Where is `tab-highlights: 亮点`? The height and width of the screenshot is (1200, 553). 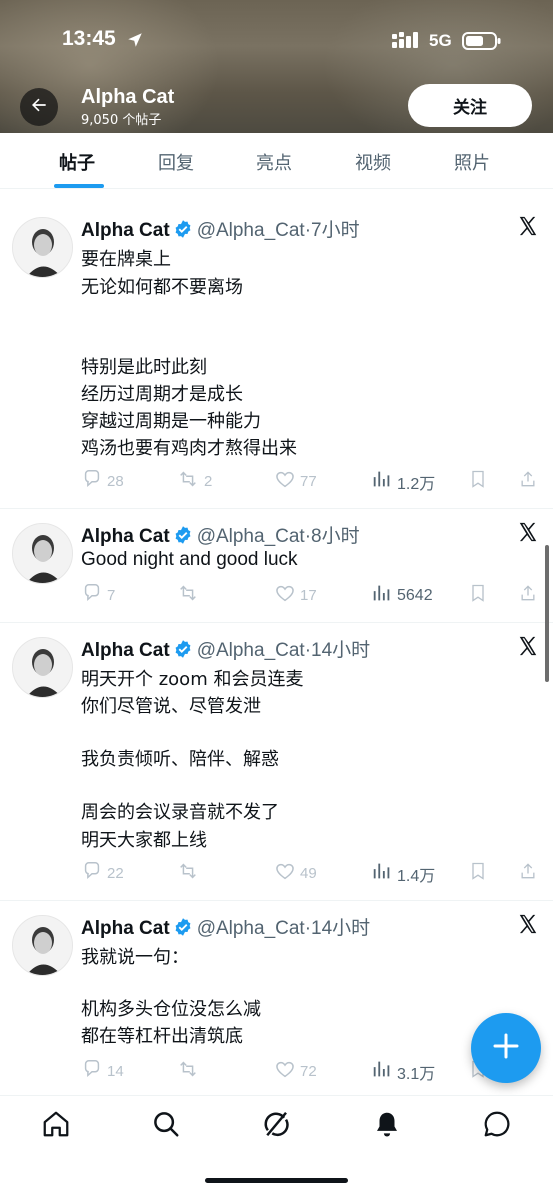
tab-highlights: 亮点 is located at coordinates (274, 162).